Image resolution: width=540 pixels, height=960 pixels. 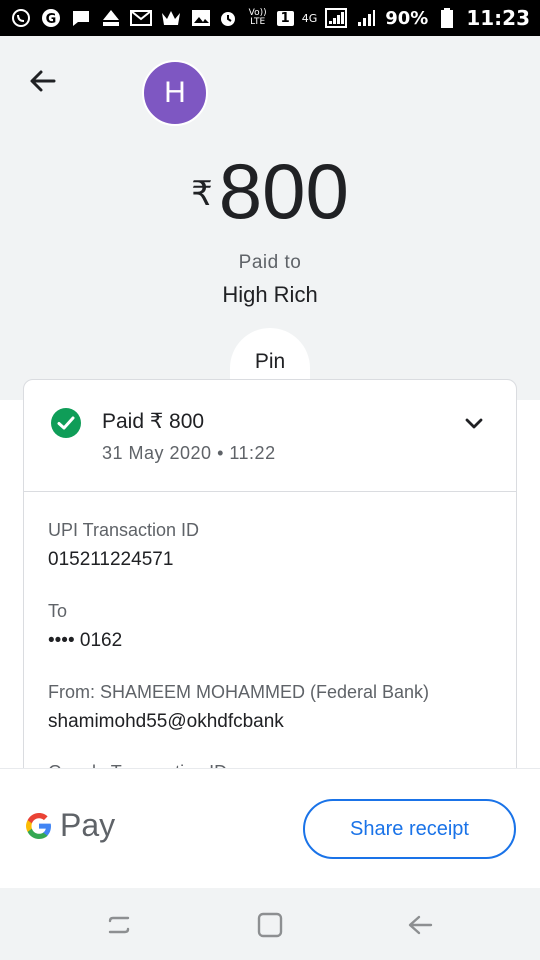 I want to click on home-icon, so click(x=270, y=925).